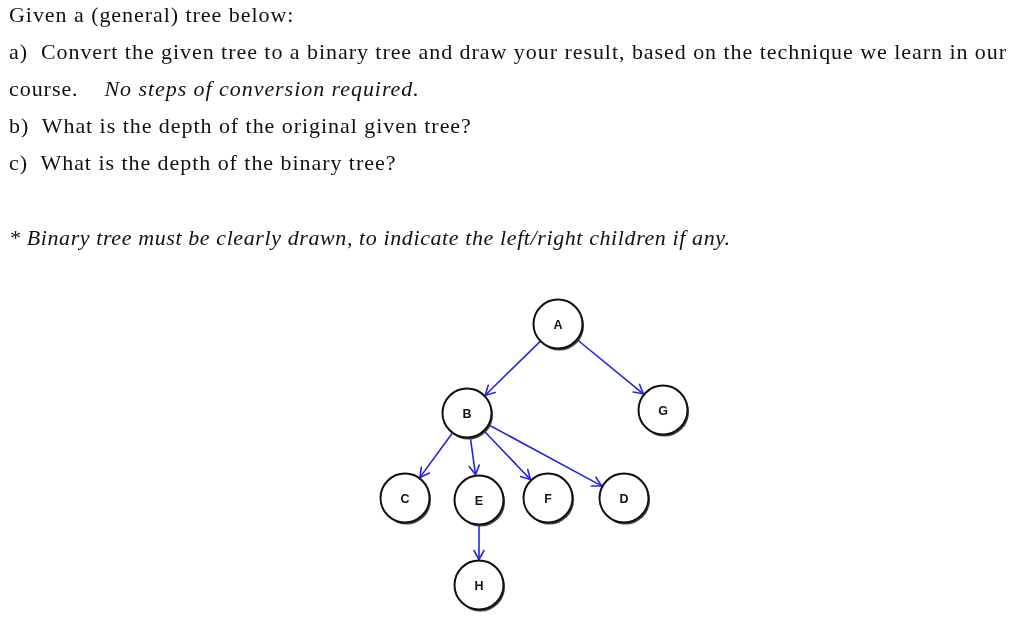  What do you see at coordinates (509, 70) in the screenshot?
I see `question-text: a) Convert the given tree to a binary tree and draw your result, based on the technique we learn in our course. No steps of conversion required.` at bounding box center [509, 70].